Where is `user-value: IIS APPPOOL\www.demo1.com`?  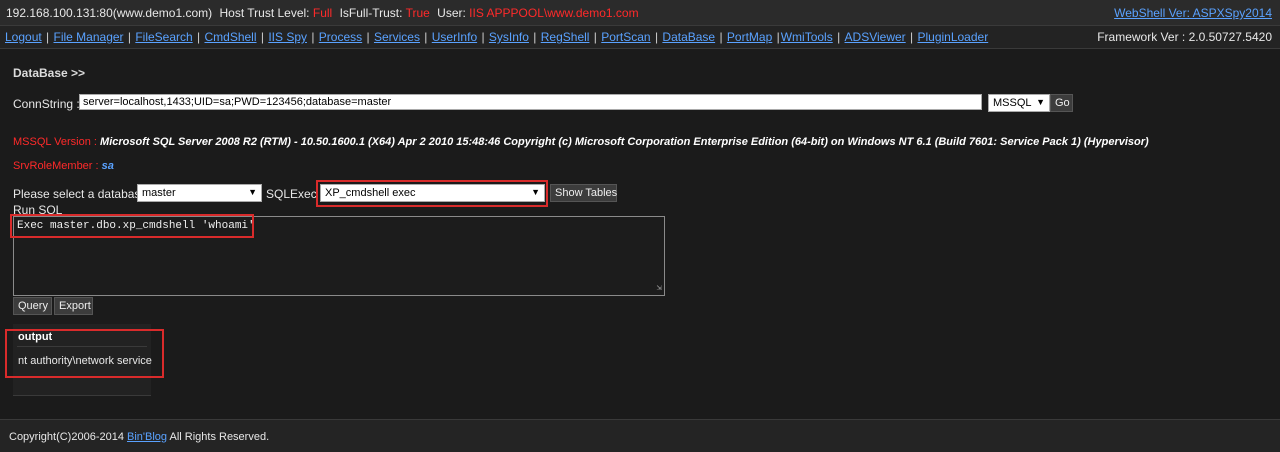
user-value: IIS APPPOOL\www.demo1.com is located at coordinates (554, 13).